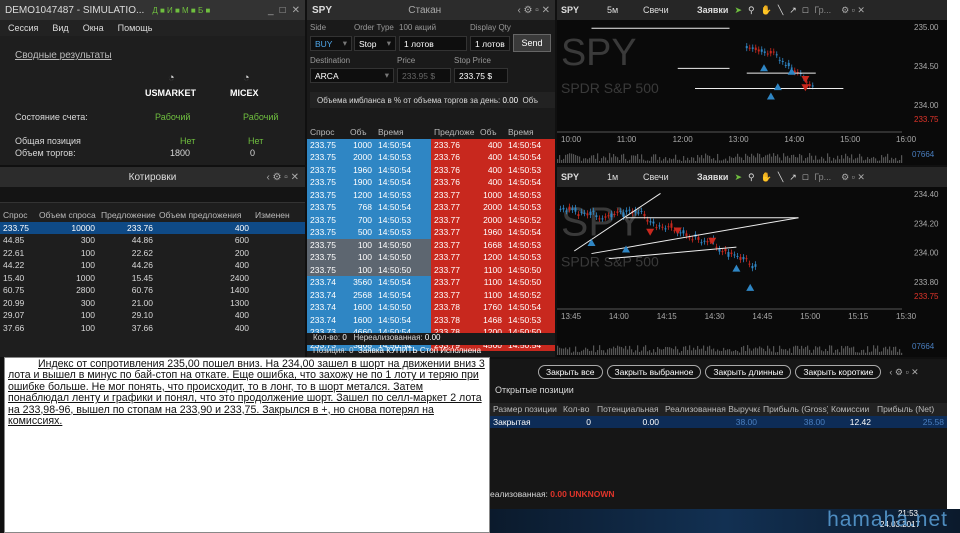 The width and height of the screenshot is (960, 533). Describe the element at coordinates (93, 28) in the screenshot. I see `menu-windows: Окна` at that location.